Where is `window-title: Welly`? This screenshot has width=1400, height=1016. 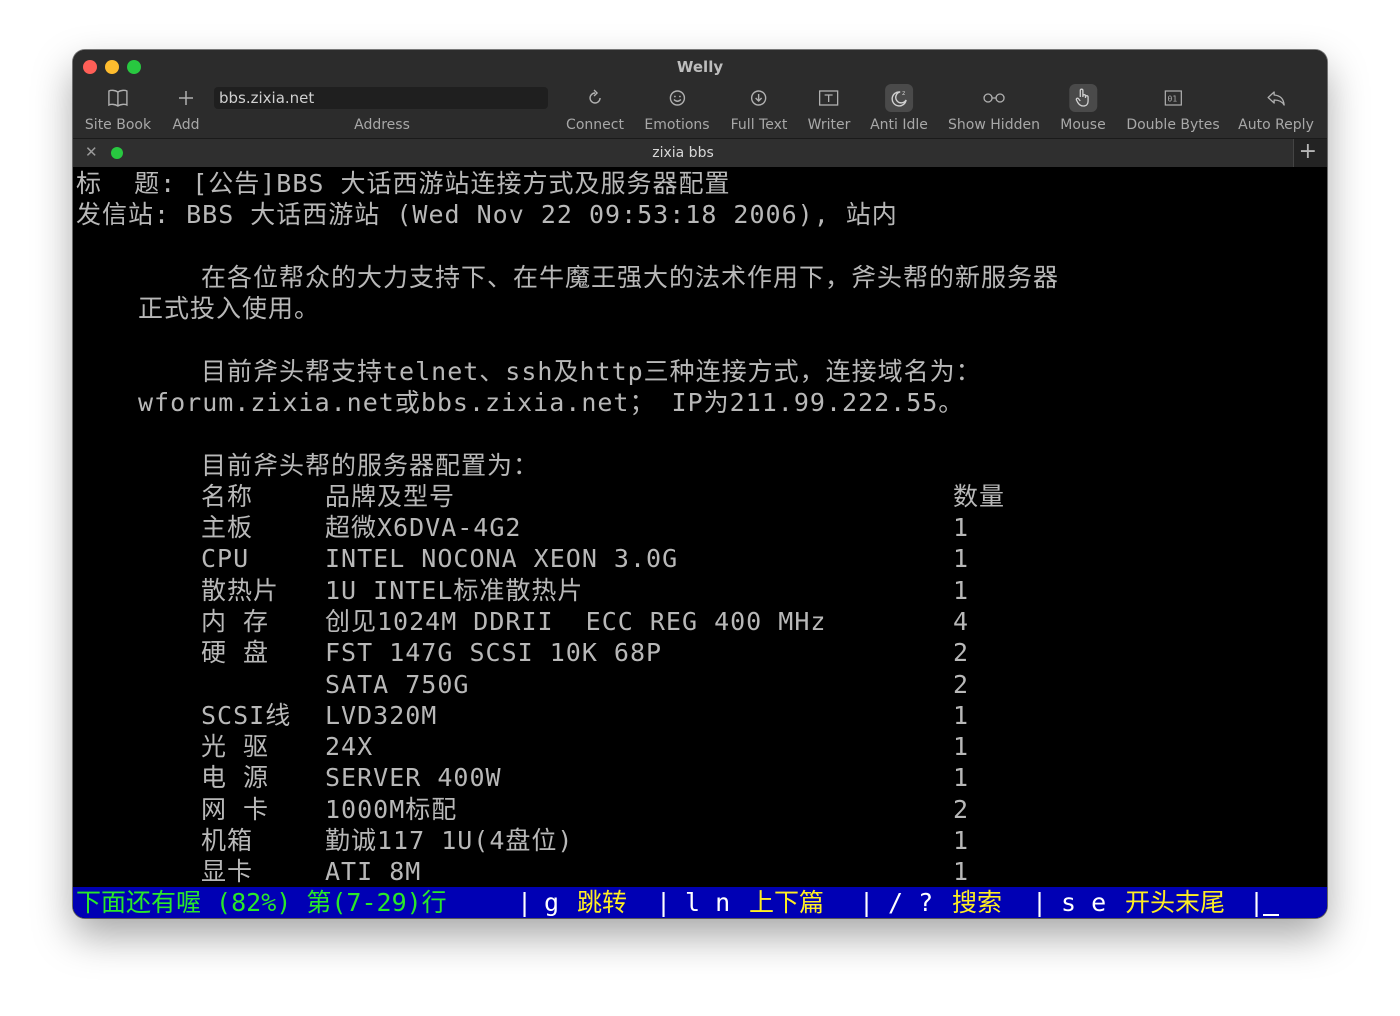 window-title: Welly is located at coordinates (700, 67).